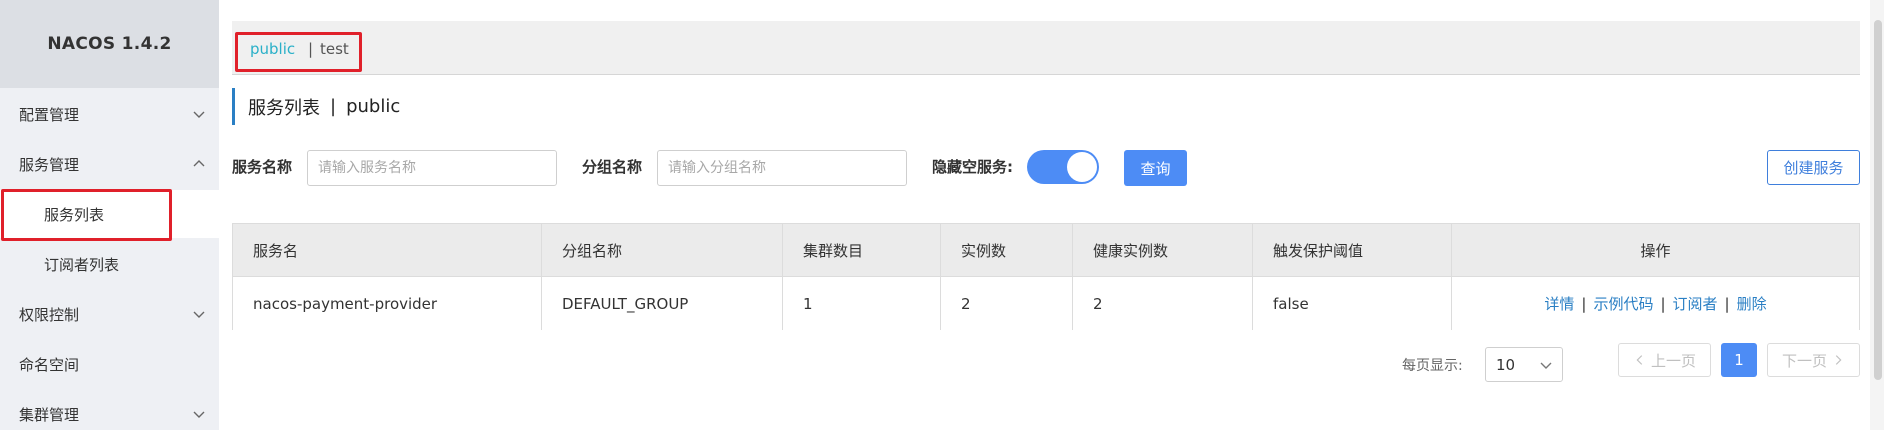 The height and width of the screenshot is (430, 1884). Describe the element at coordinates (862, 303) in the screenshot. I see `cell-cluster-count: 1` at that location.